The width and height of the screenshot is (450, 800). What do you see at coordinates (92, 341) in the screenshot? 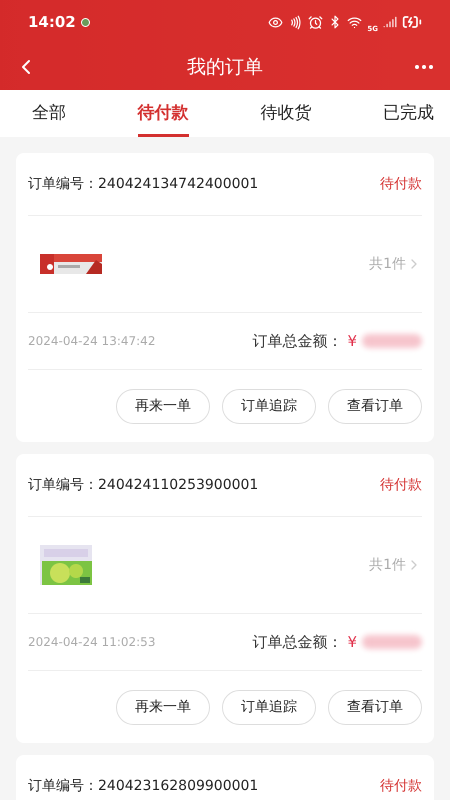
I see `order-time: 2024-04-24 13:47:42` at bounding box center [92, 341].